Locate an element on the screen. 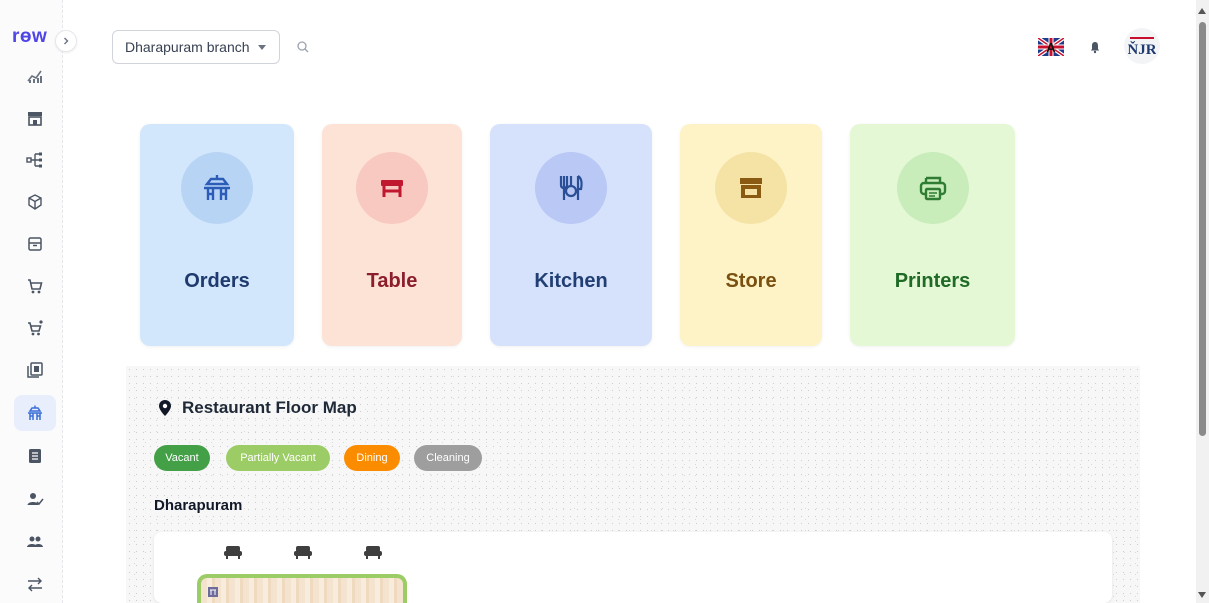 The image size is (1209, 603). module-label: Table is located at coordinates (392, 281).